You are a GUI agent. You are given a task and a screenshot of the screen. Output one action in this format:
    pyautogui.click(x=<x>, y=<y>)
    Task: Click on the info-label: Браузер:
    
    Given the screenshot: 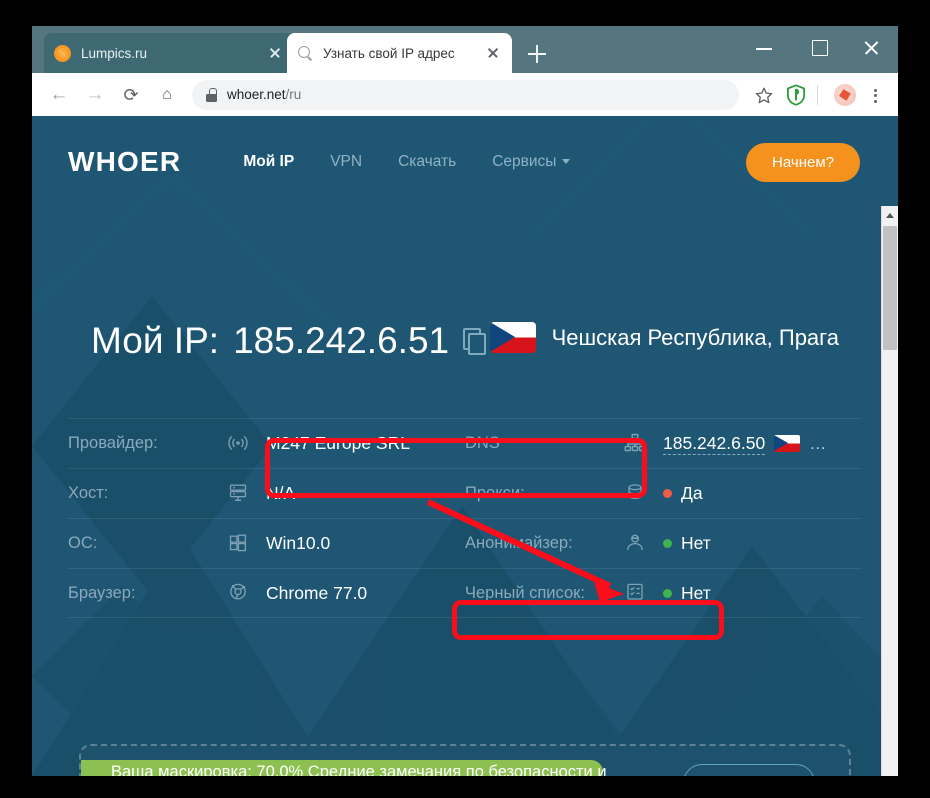 What is the action you would take?
    pyautogui.click(x=102, y=592)
    